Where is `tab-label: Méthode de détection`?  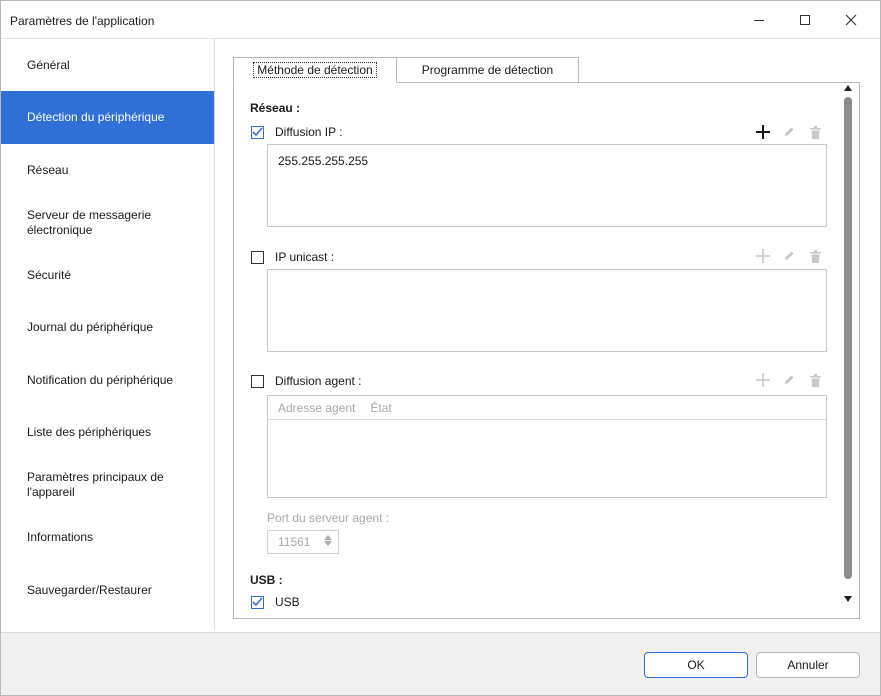 tab-label: Méthode de détection is located at coordinates (315, 70).